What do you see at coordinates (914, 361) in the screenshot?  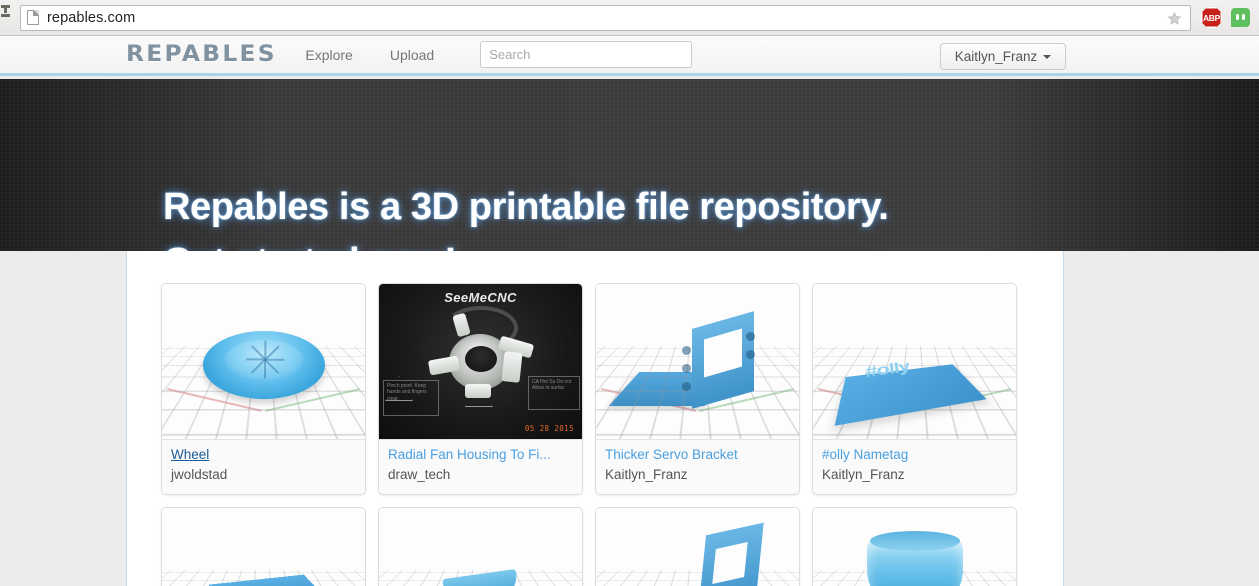 I see `repable-thumbnail-nametag: #olly` at bounding box center [914, 361].